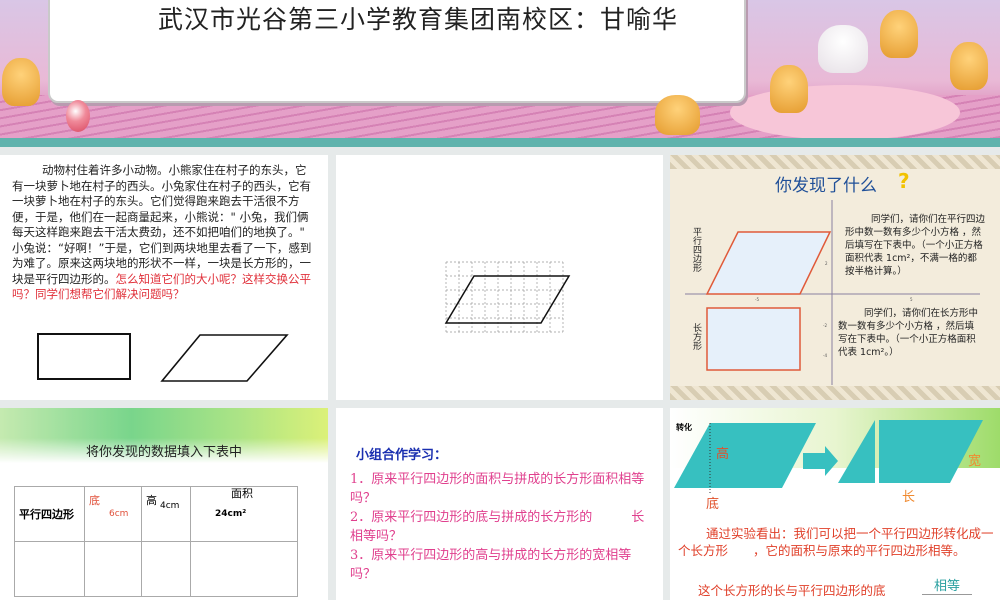 The height and width of the screenshot is (600, 1000). What do you see at coordinates (402, 455) in the screenshot?
I see `slide-heading: 小组合作学习：` at bounding box center [402, 455].